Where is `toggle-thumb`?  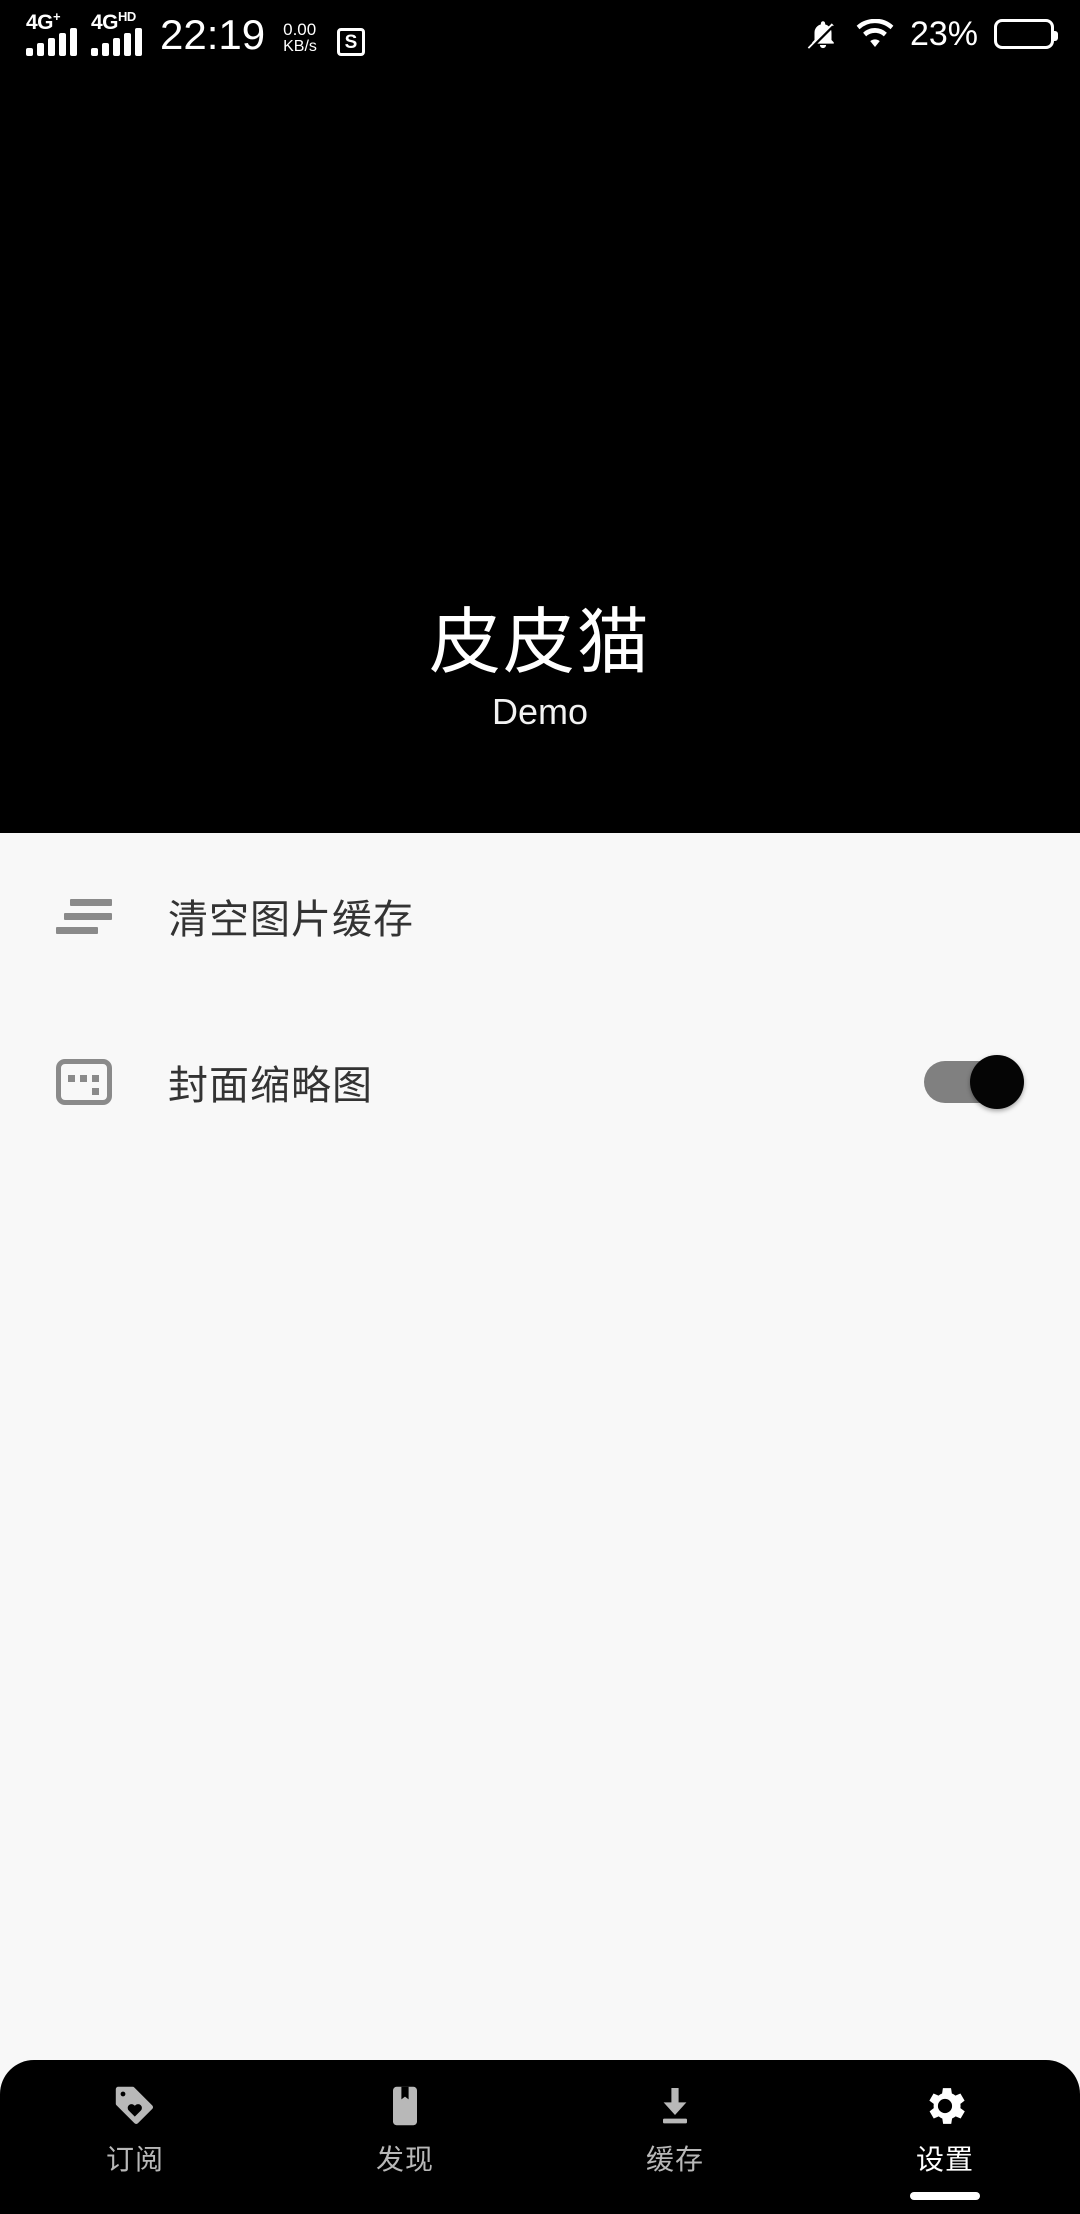
toggle-thumb is located at coordinates (997, 1082).